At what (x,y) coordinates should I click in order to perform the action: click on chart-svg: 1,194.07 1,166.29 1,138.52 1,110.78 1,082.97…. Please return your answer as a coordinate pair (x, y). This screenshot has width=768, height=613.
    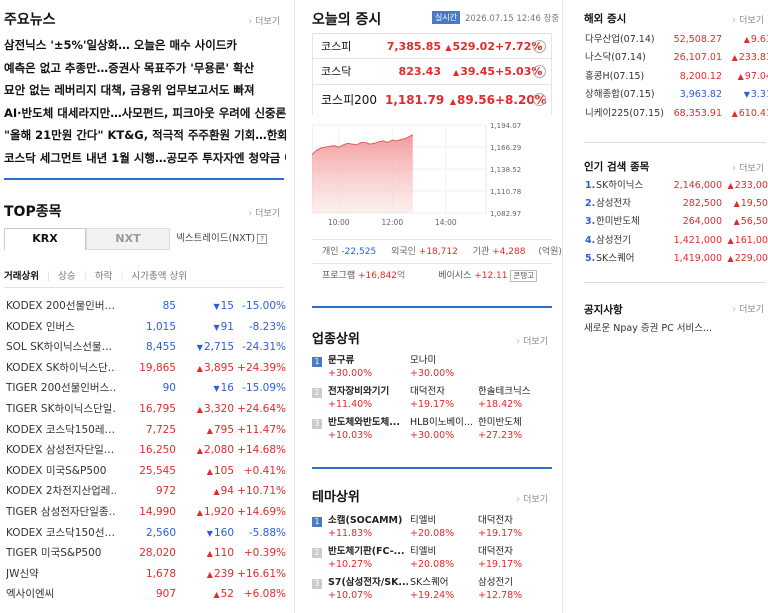
    Looking at the image, I should click on (416, 174).